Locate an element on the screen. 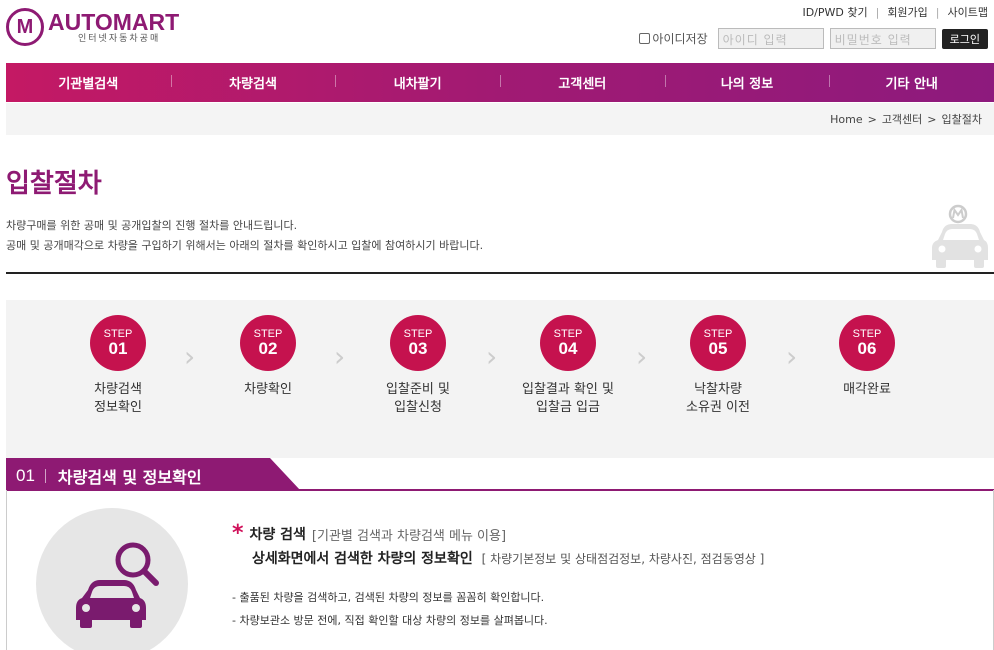 This screenshot has width=994, height=650. breadcrumb-current: 입찰절차 is located at coordinates (961, 119).